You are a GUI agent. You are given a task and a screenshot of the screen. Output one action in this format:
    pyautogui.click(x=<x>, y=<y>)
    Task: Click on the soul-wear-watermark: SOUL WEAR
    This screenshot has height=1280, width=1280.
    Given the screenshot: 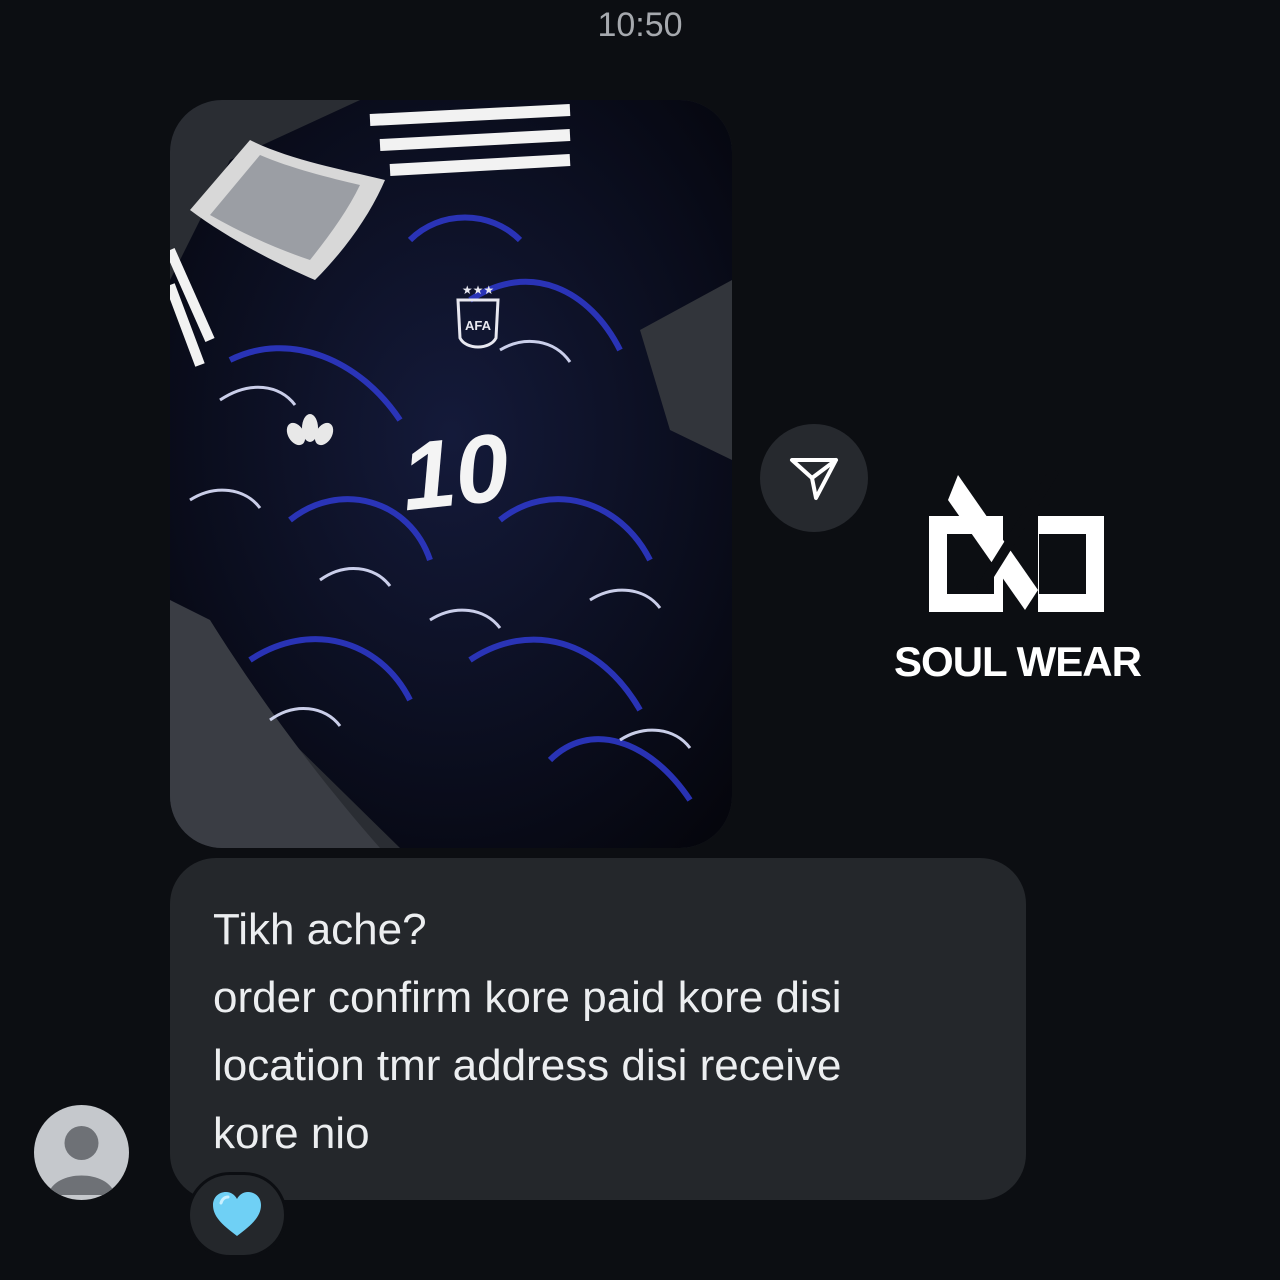 What is the action you would take?
    pyautogui.click(x=1020, y=578)
    